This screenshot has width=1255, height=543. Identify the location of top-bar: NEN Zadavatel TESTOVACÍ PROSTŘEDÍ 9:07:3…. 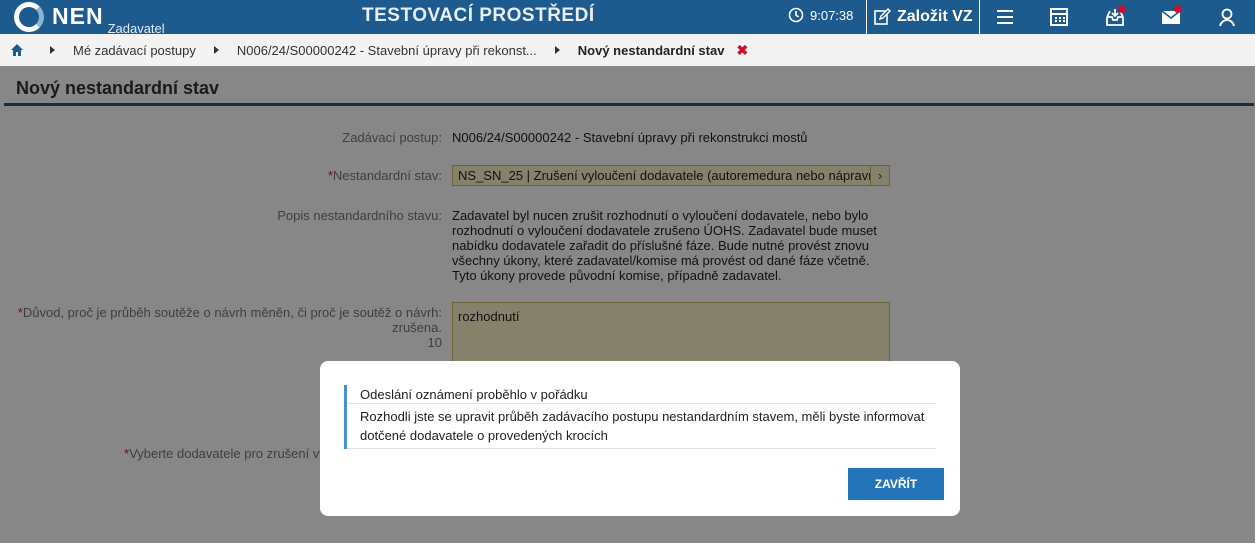
(627, 18).